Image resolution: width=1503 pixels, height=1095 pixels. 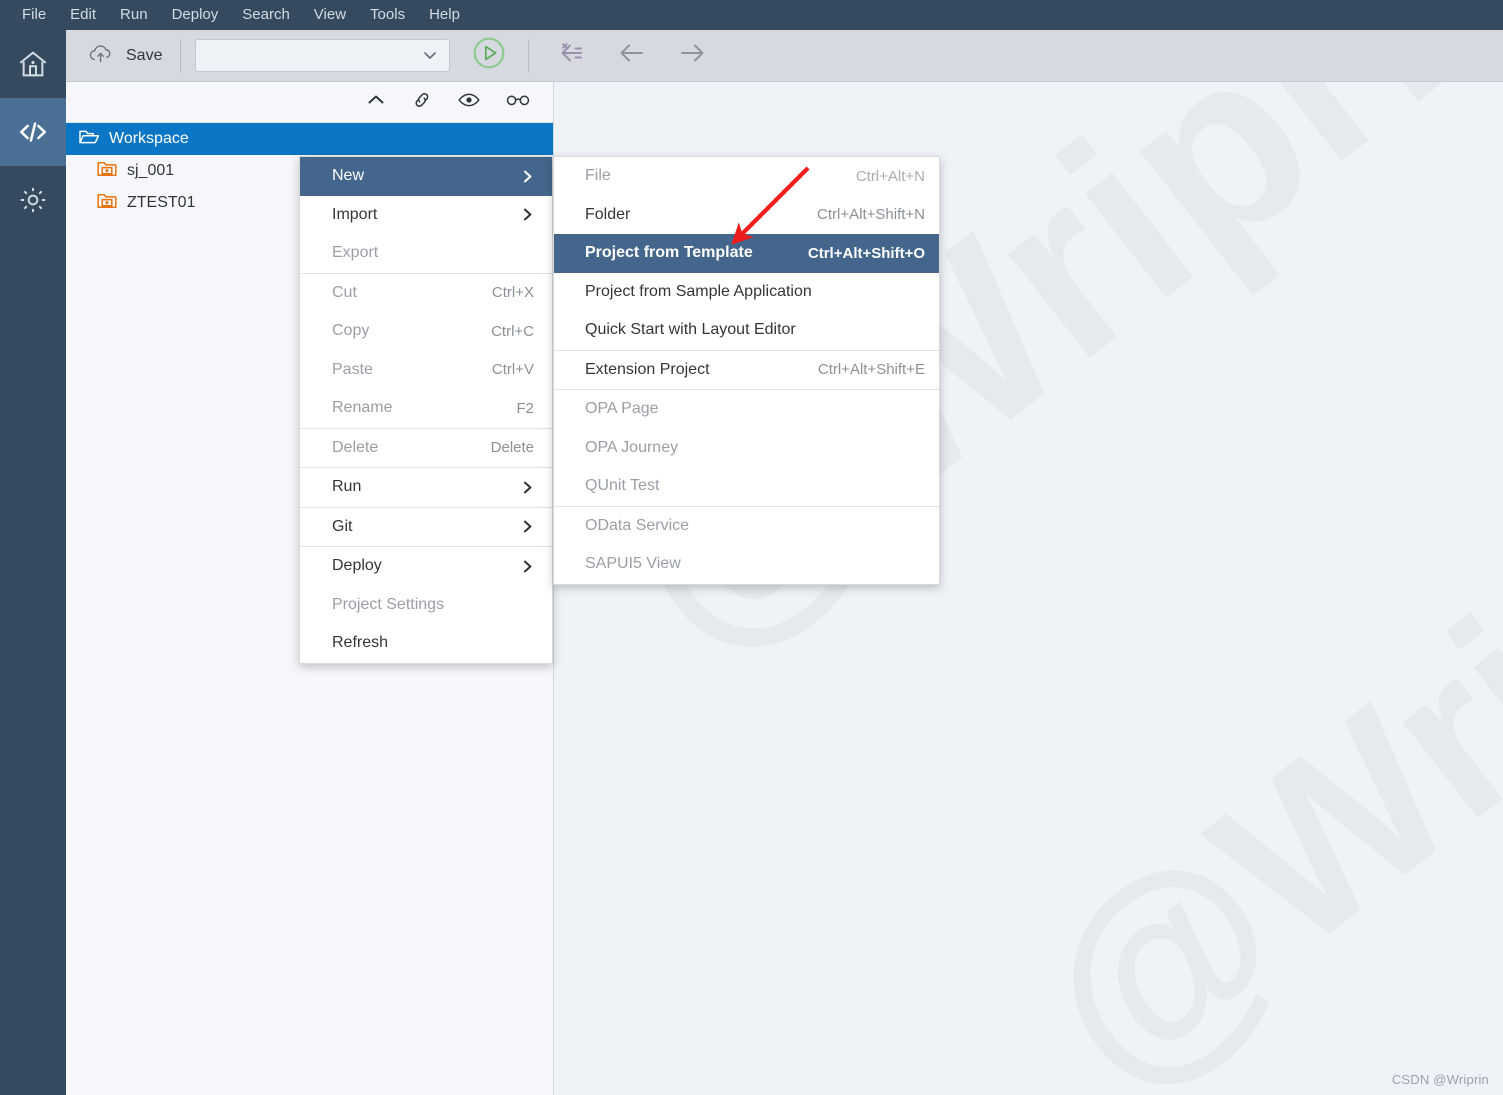 What do you see at coordinates (871, 215) in the screenshot?
I see `submenu-item-shortcut: Ctrl+Alt+Shift+N` at bounding box center [871, 215].